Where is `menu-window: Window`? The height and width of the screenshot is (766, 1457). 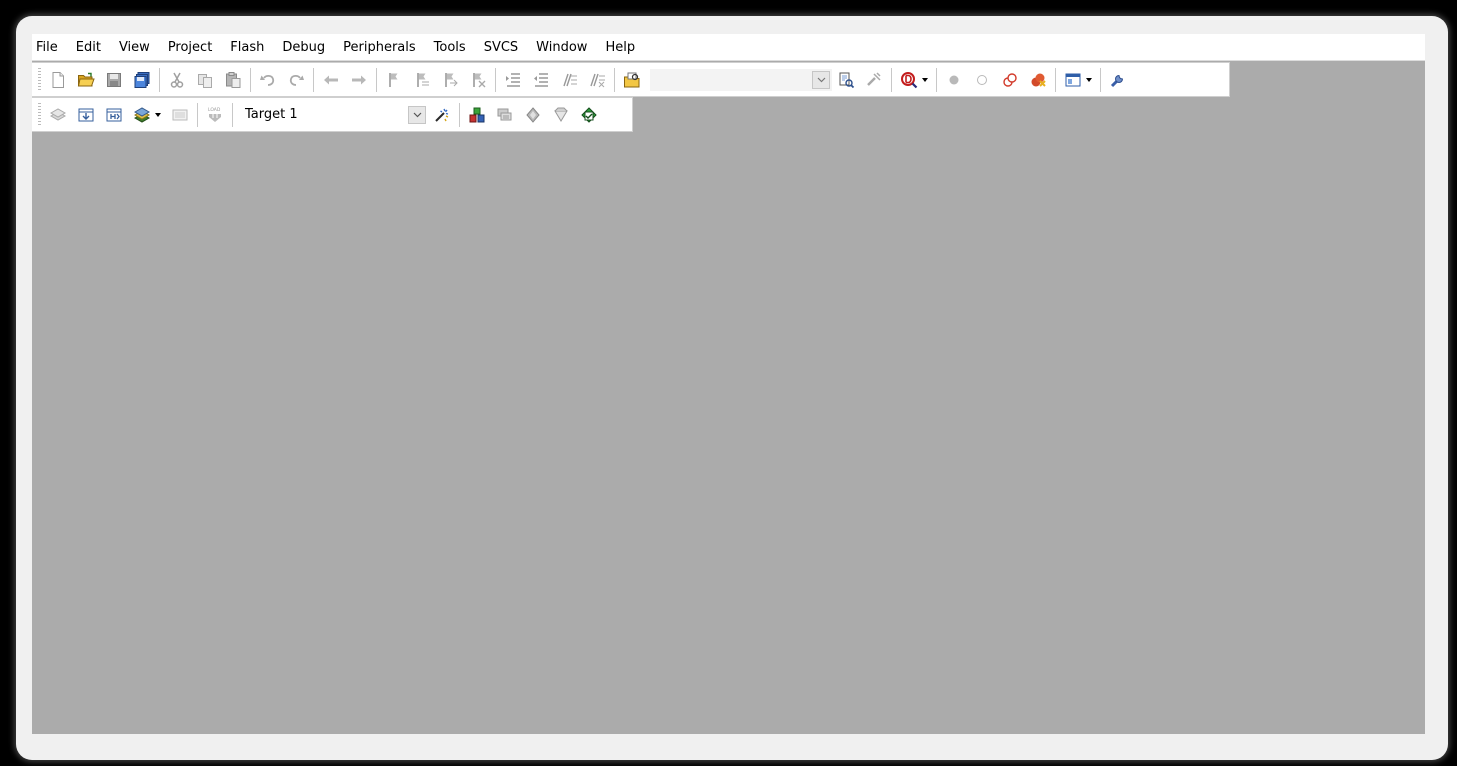
menu-window: Window is located at coordinates (561, 47).